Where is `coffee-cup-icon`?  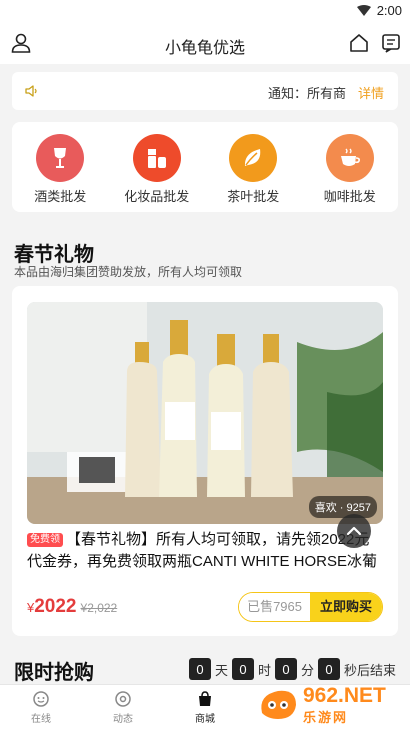
coffee-cup-icon is located at coordinates (349, 158).